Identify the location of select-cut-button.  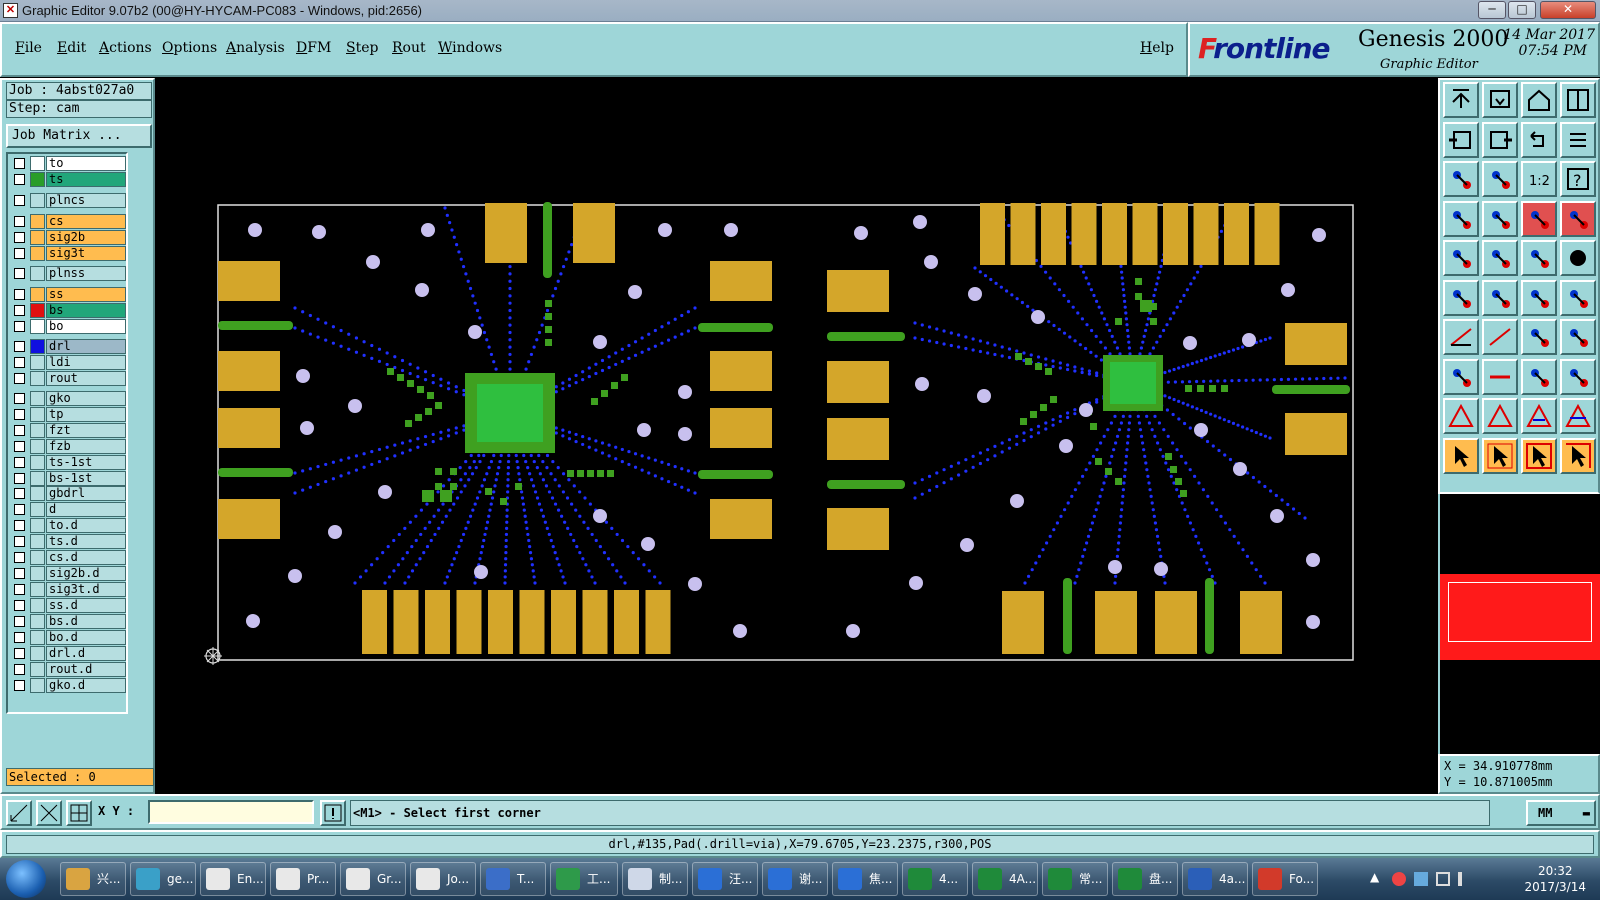
(1578, 455).